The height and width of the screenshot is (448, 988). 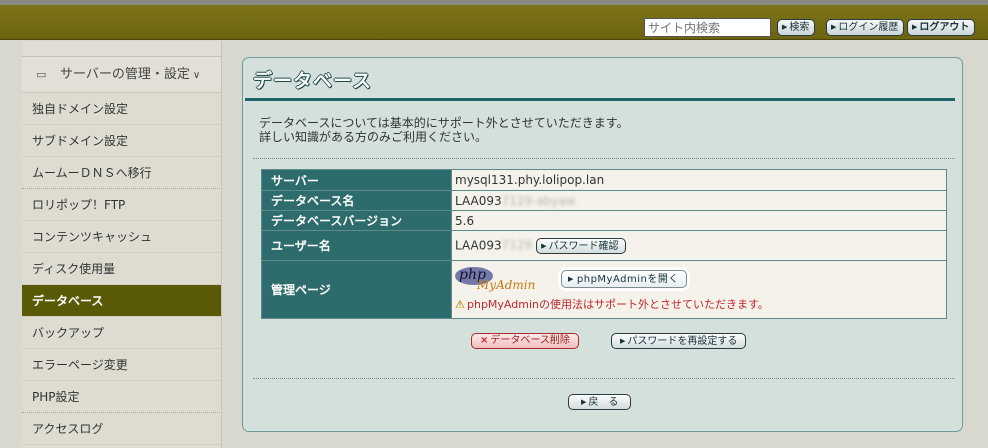 I want to click on database-name-masked: 7129-abyaw, so click(x=538, y=200).